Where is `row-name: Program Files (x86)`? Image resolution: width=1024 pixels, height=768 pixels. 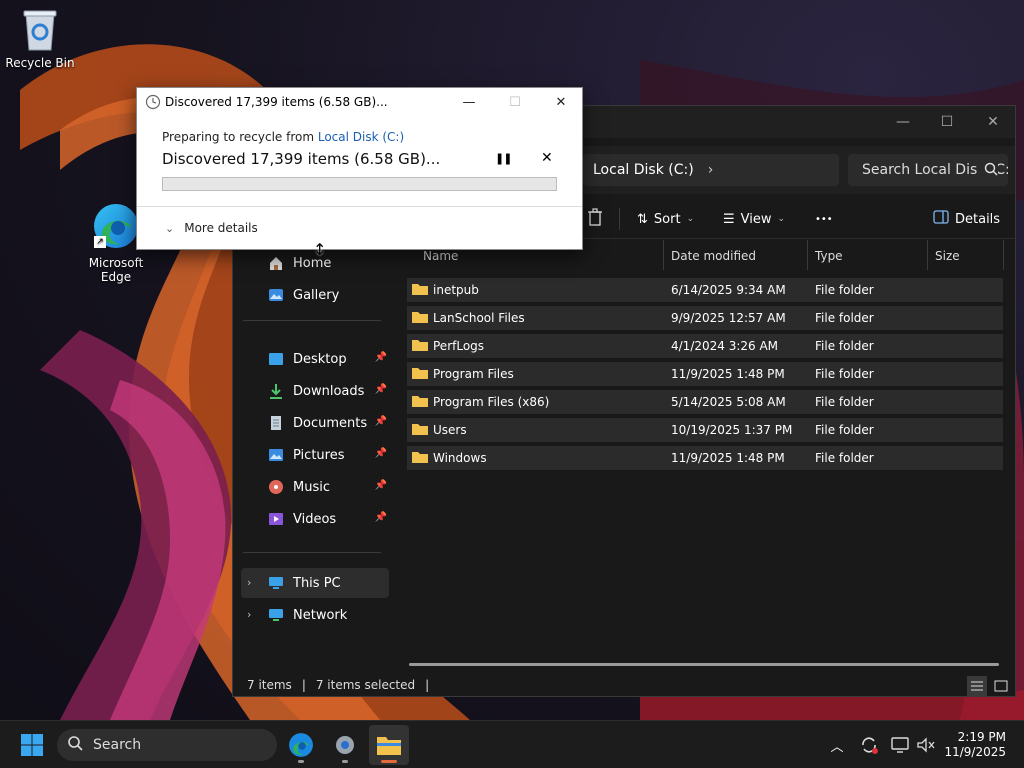
row-name: Program Files (x86) is located at coordinates (491, 402).